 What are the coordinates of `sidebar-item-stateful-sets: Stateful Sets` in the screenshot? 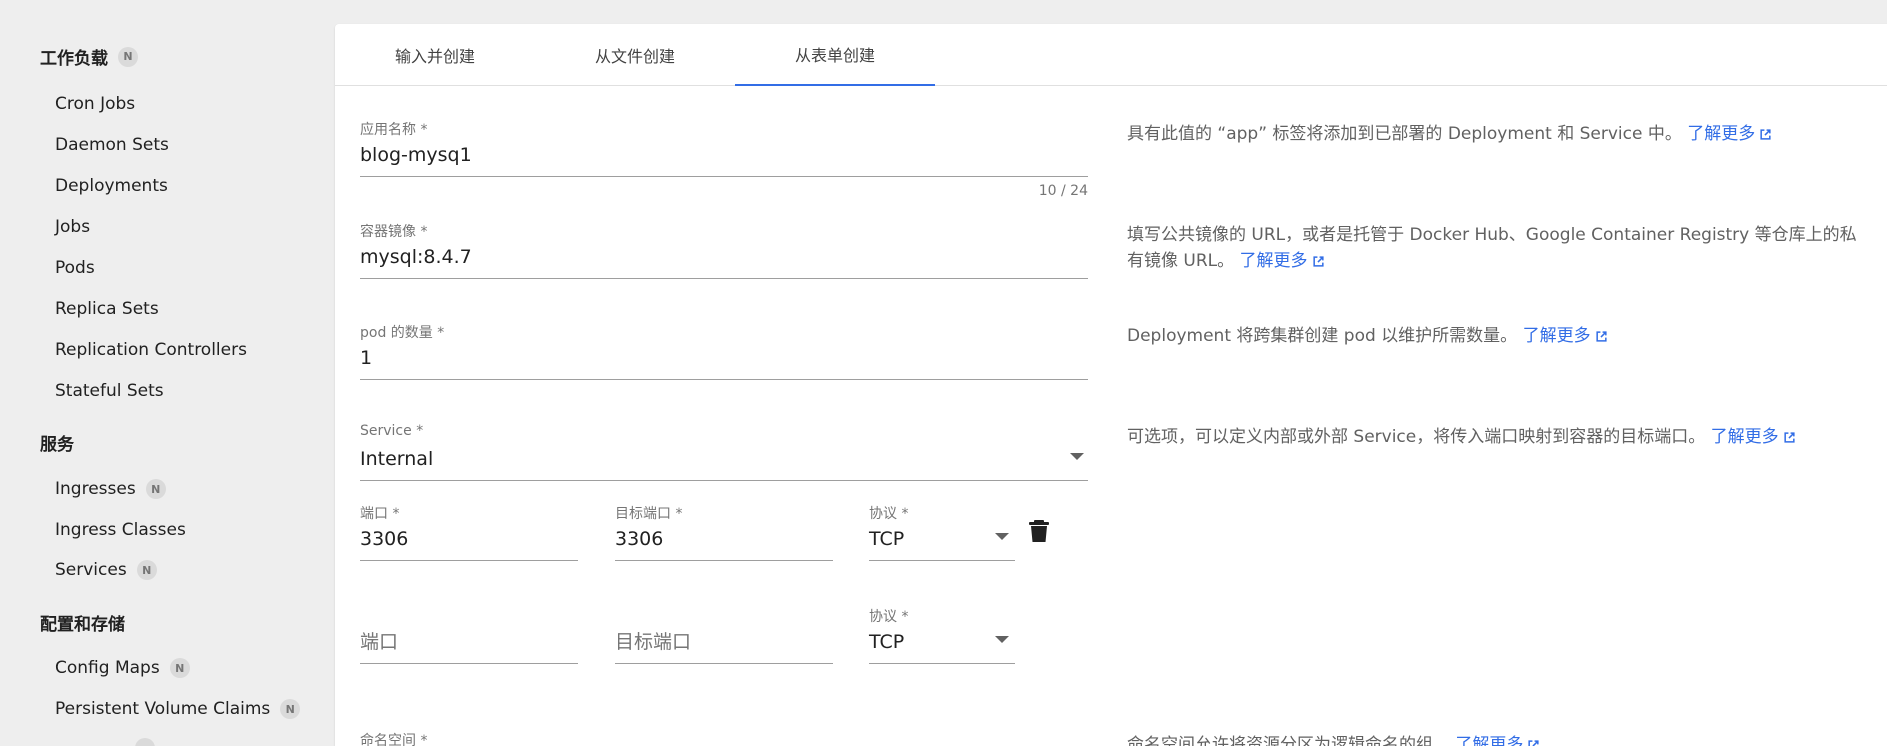 It's located at (109, 391).